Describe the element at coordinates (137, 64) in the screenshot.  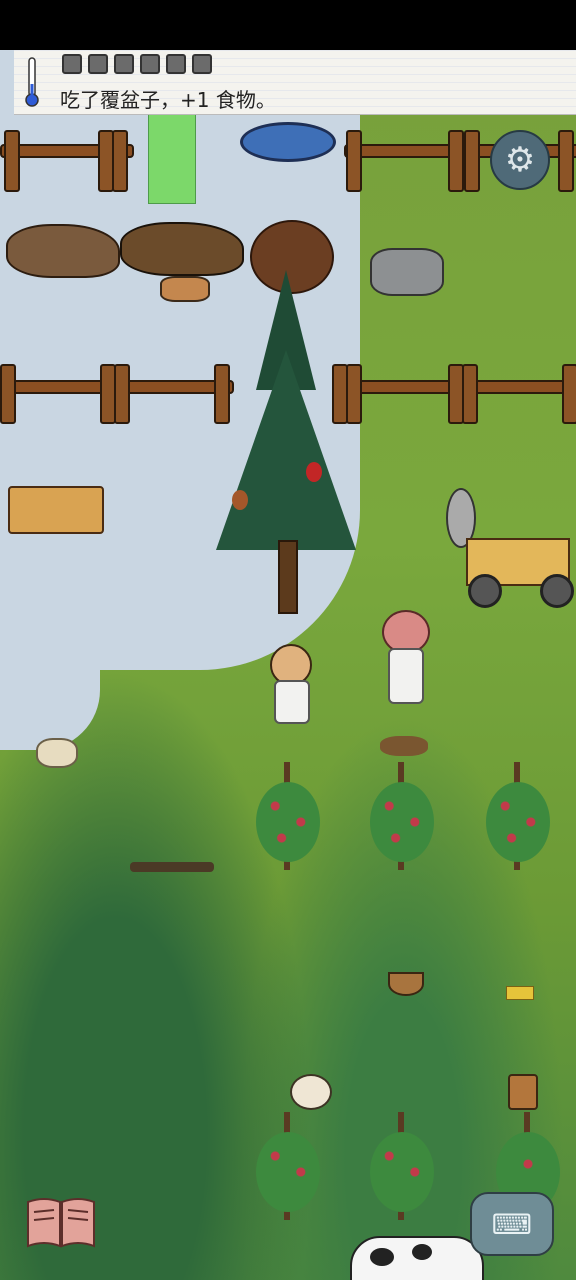
I see `food-meter` at that location.